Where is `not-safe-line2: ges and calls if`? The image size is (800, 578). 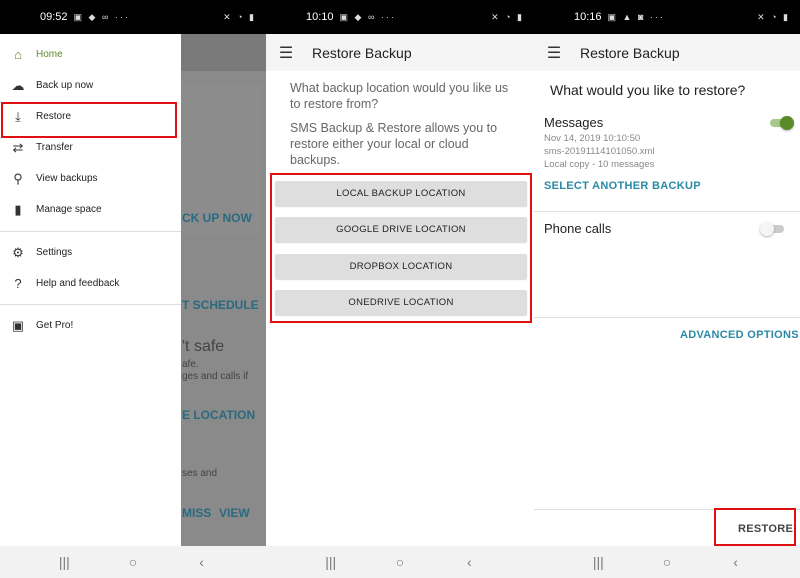 not-safe-line2: ges and calls if is located at coordinates (215, 376).